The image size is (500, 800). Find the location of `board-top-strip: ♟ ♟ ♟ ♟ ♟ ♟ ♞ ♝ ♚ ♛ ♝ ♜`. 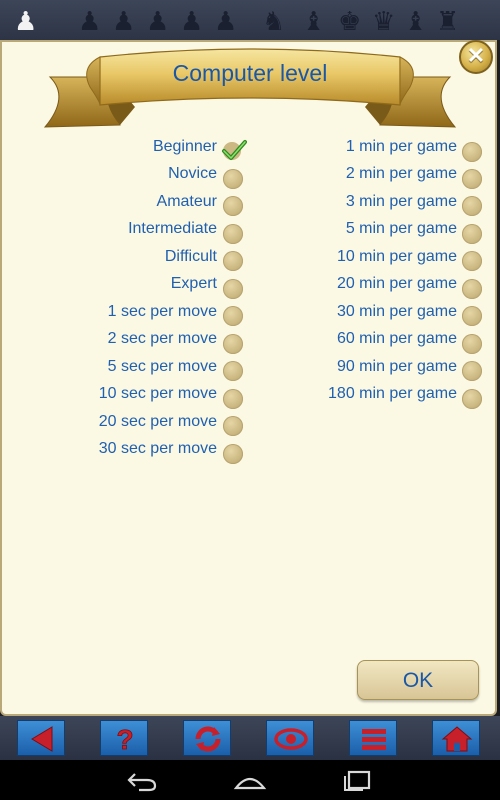

board-top-strip: ♟ ♟ ♟ ♟ ♟ ♟ ♞ ♝ ♚ ♛ ♝ ♜ is located at coordinates (250, 20).